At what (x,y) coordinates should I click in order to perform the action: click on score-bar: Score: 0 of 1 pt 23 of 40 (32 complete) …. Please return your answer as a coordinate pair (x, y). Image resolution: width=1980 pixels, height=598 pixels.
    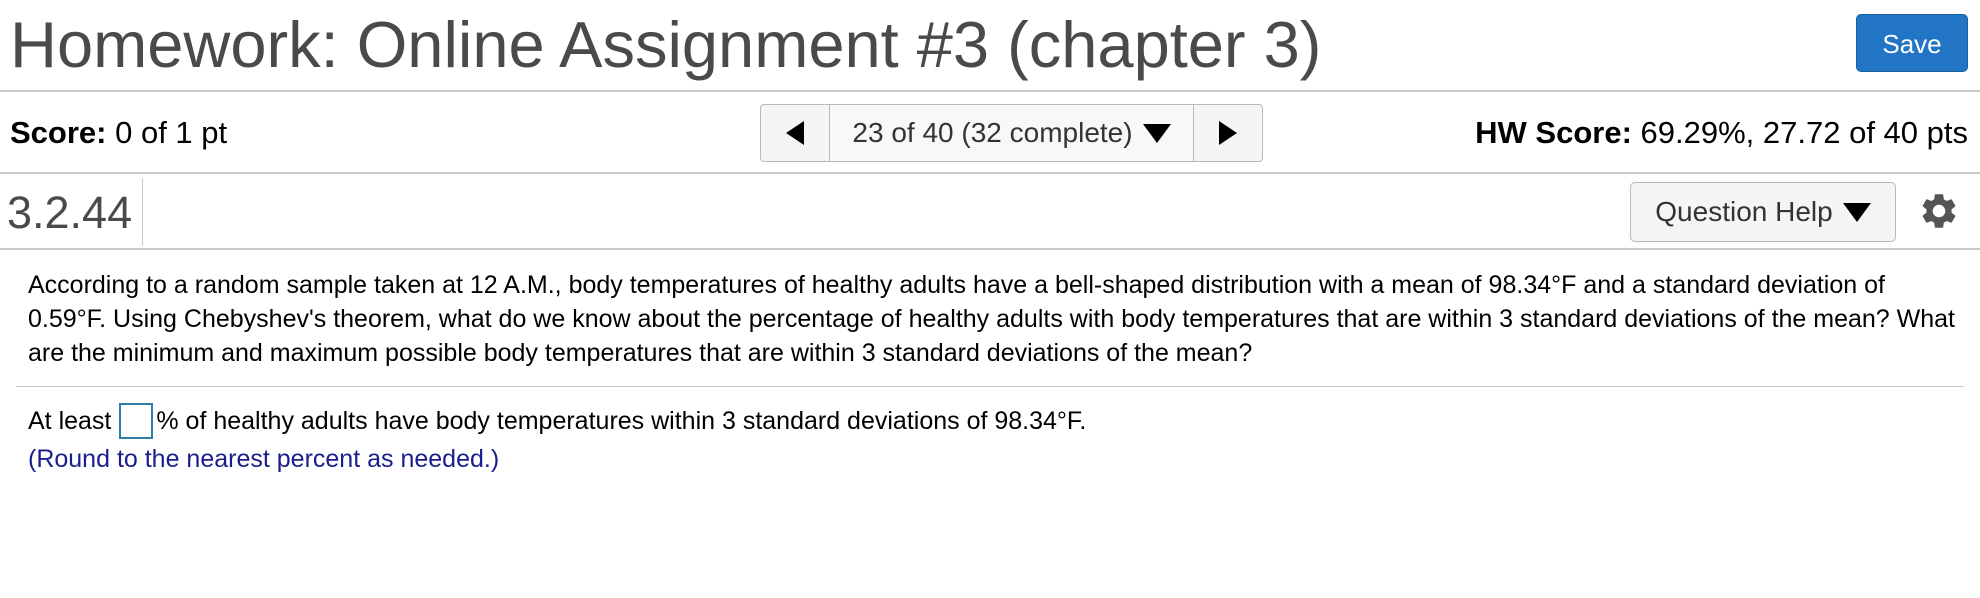
    Looking at the image, I should click on (990, 133).